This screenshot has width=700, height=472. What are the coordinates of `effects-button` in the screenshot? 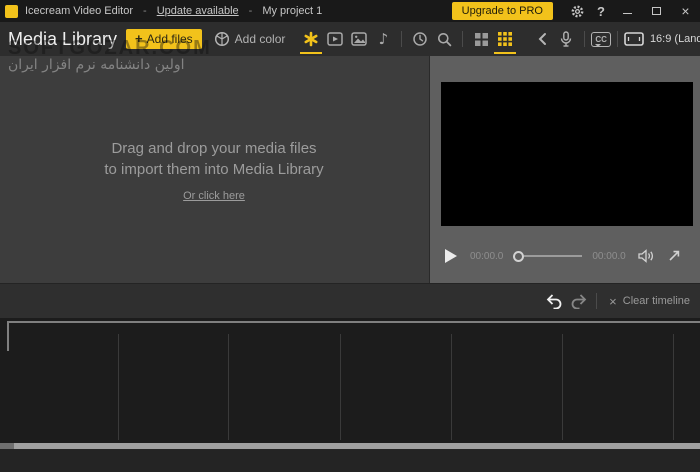 It's located at (420, 39).